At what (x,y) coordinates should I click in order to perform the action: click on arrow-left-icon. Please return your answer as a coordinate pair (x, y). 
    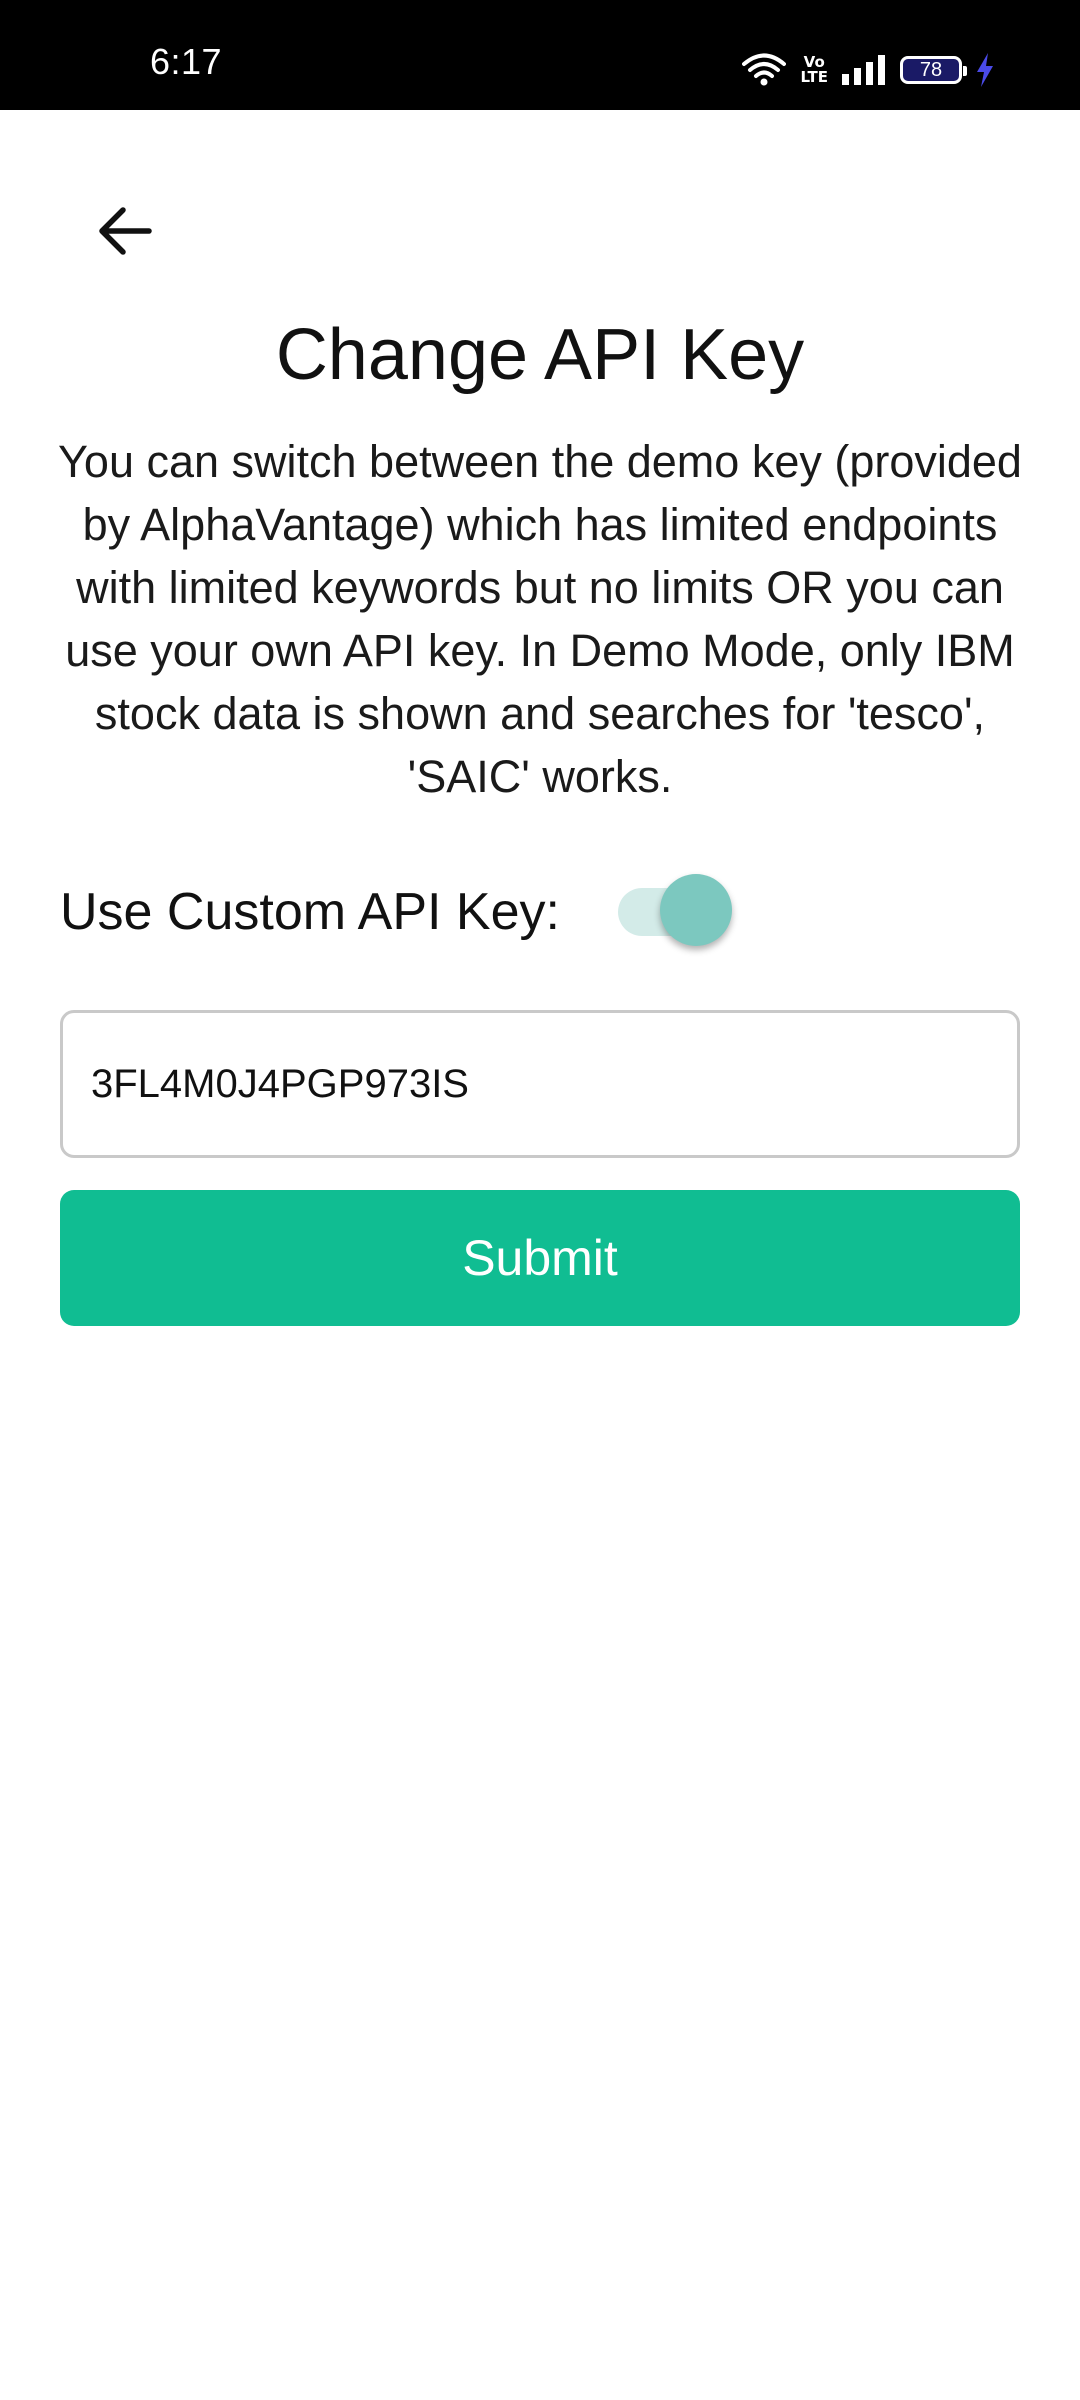
    Looking at the image, I should click on (125, 233).